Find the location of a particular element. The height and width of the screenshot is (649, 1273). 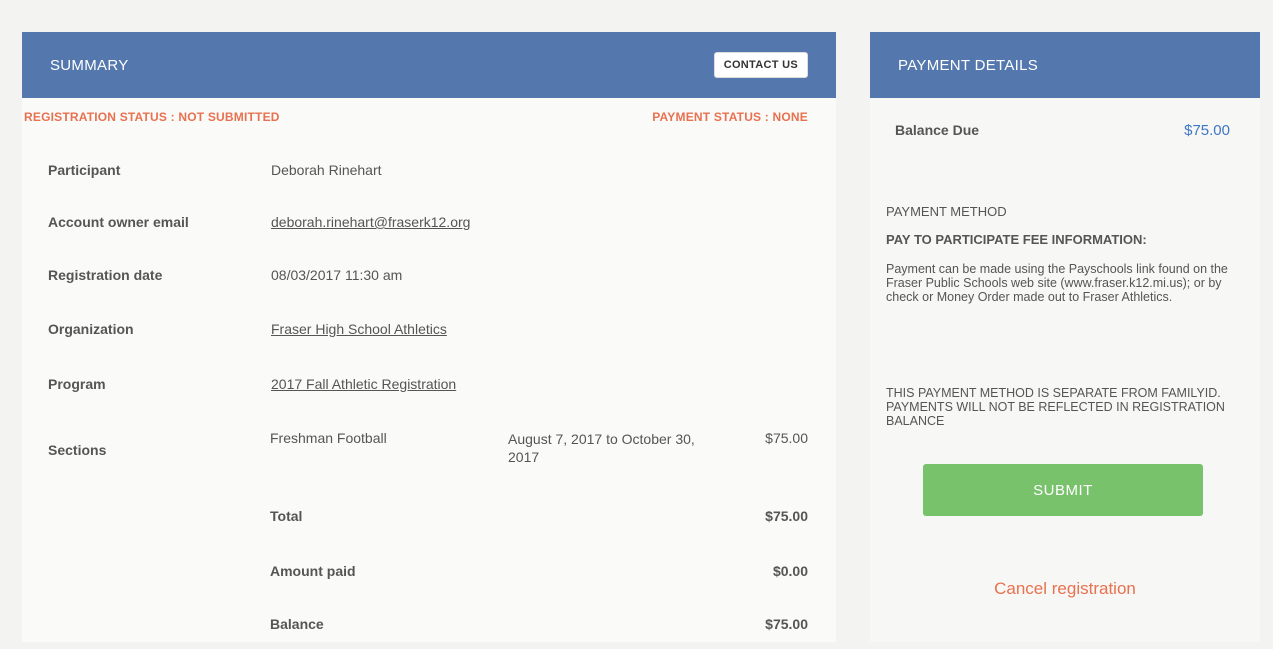

total-label: Total is located at coordinates (286, 516).